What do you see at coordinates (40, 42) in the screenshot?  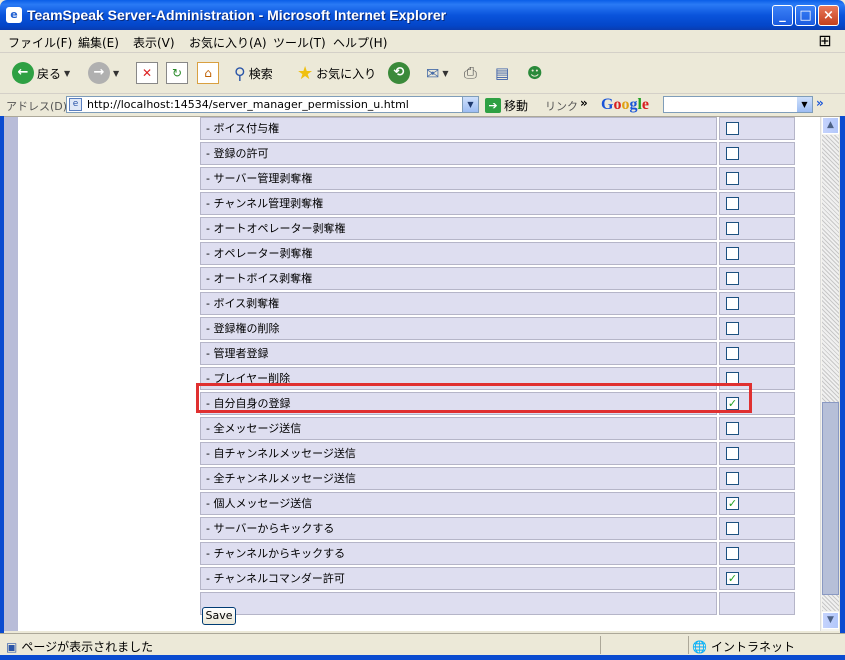 I see `menu-file: ファイル(F)` at bounding box center [40, 42].